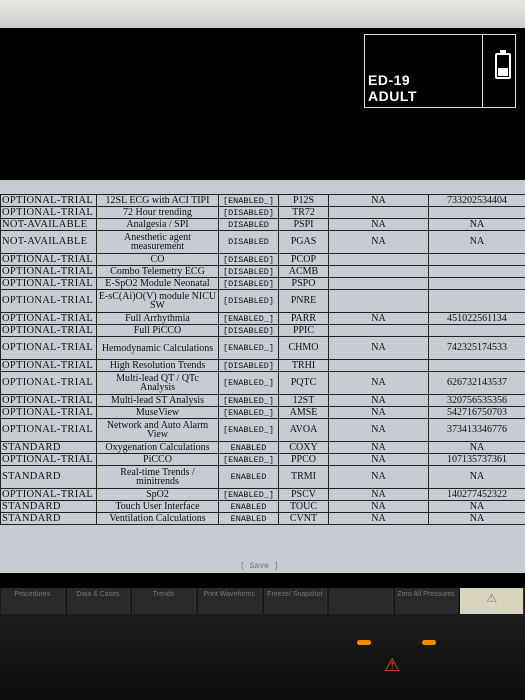 The image size is (525, 700). I want to click on option-code-cell: PPCO, so click(303, 459).